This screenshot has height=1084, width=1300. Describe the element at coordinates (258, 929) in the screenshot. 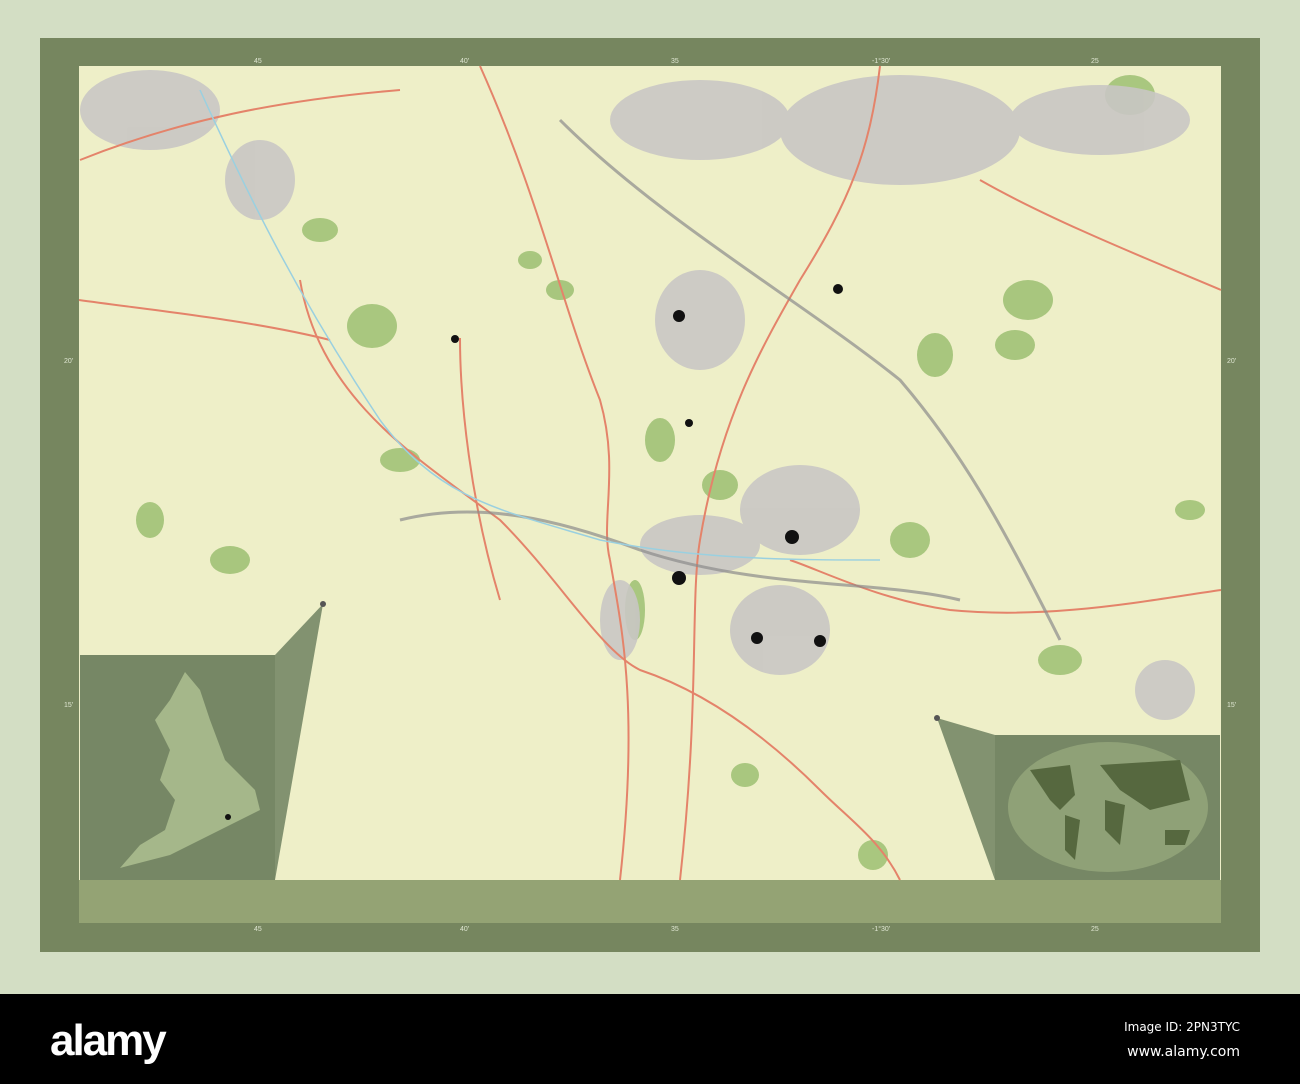

I see `bottom-tick: 45` at that location.